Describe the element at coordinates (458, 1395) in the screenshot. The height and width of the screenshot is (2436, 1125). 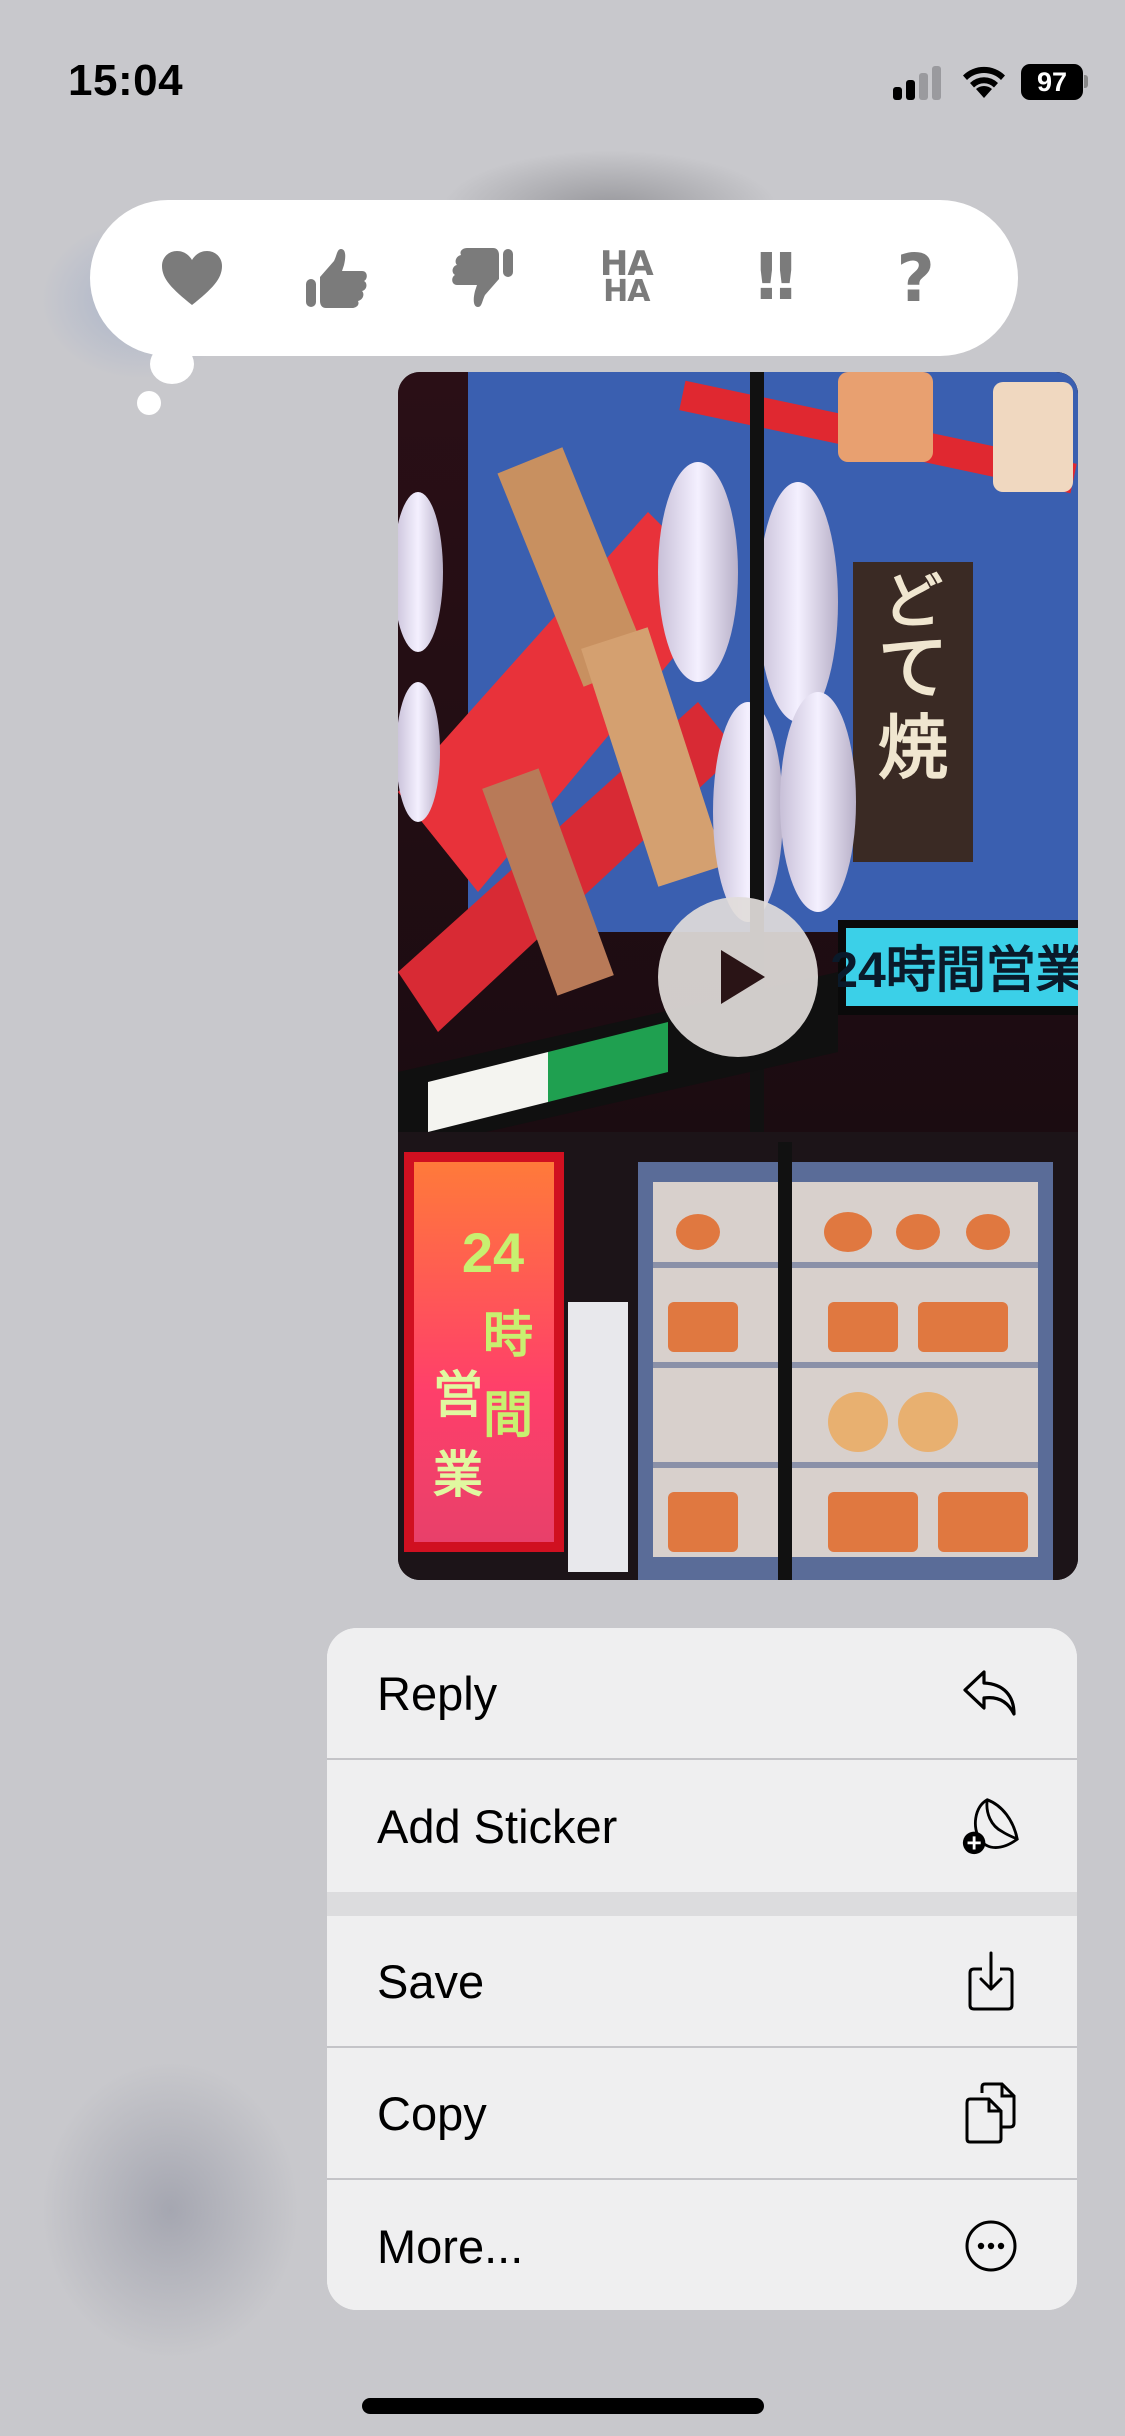
I see `svg-text: 営` at that location.